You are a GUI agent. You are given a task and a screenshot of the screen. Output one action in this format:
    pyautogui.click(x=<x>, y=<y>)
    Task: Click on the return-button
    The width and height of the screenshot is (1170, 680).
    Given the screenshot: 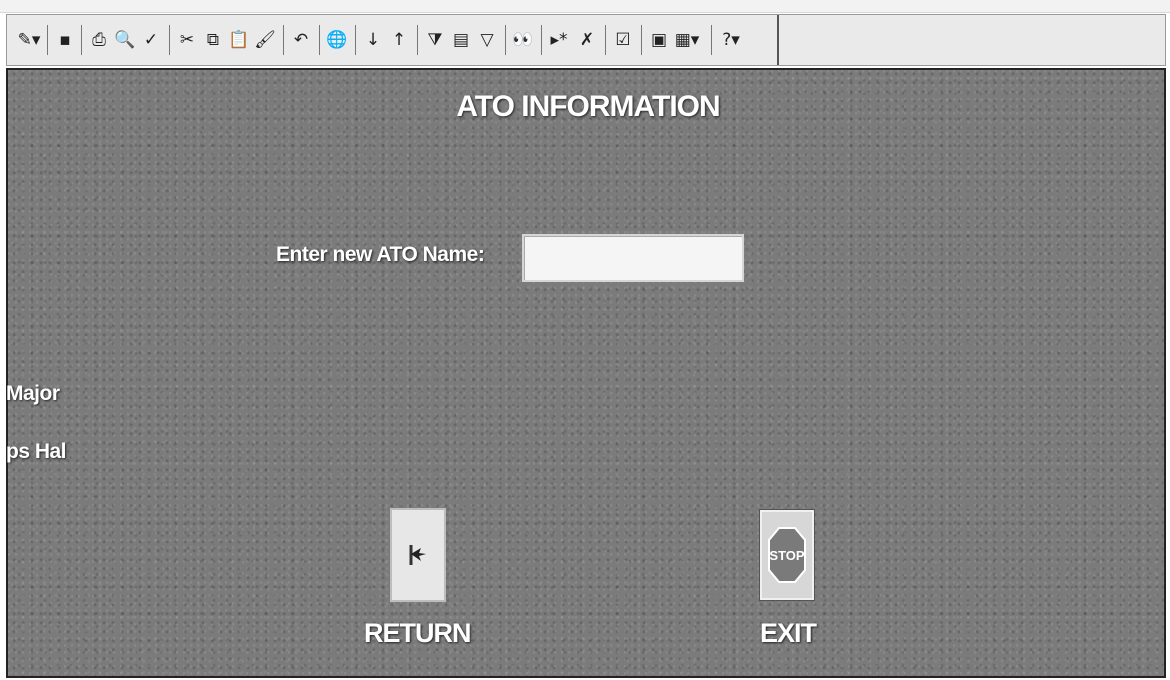 What is the action you would take?
    pyautogui.click(x=418, y=555)
    